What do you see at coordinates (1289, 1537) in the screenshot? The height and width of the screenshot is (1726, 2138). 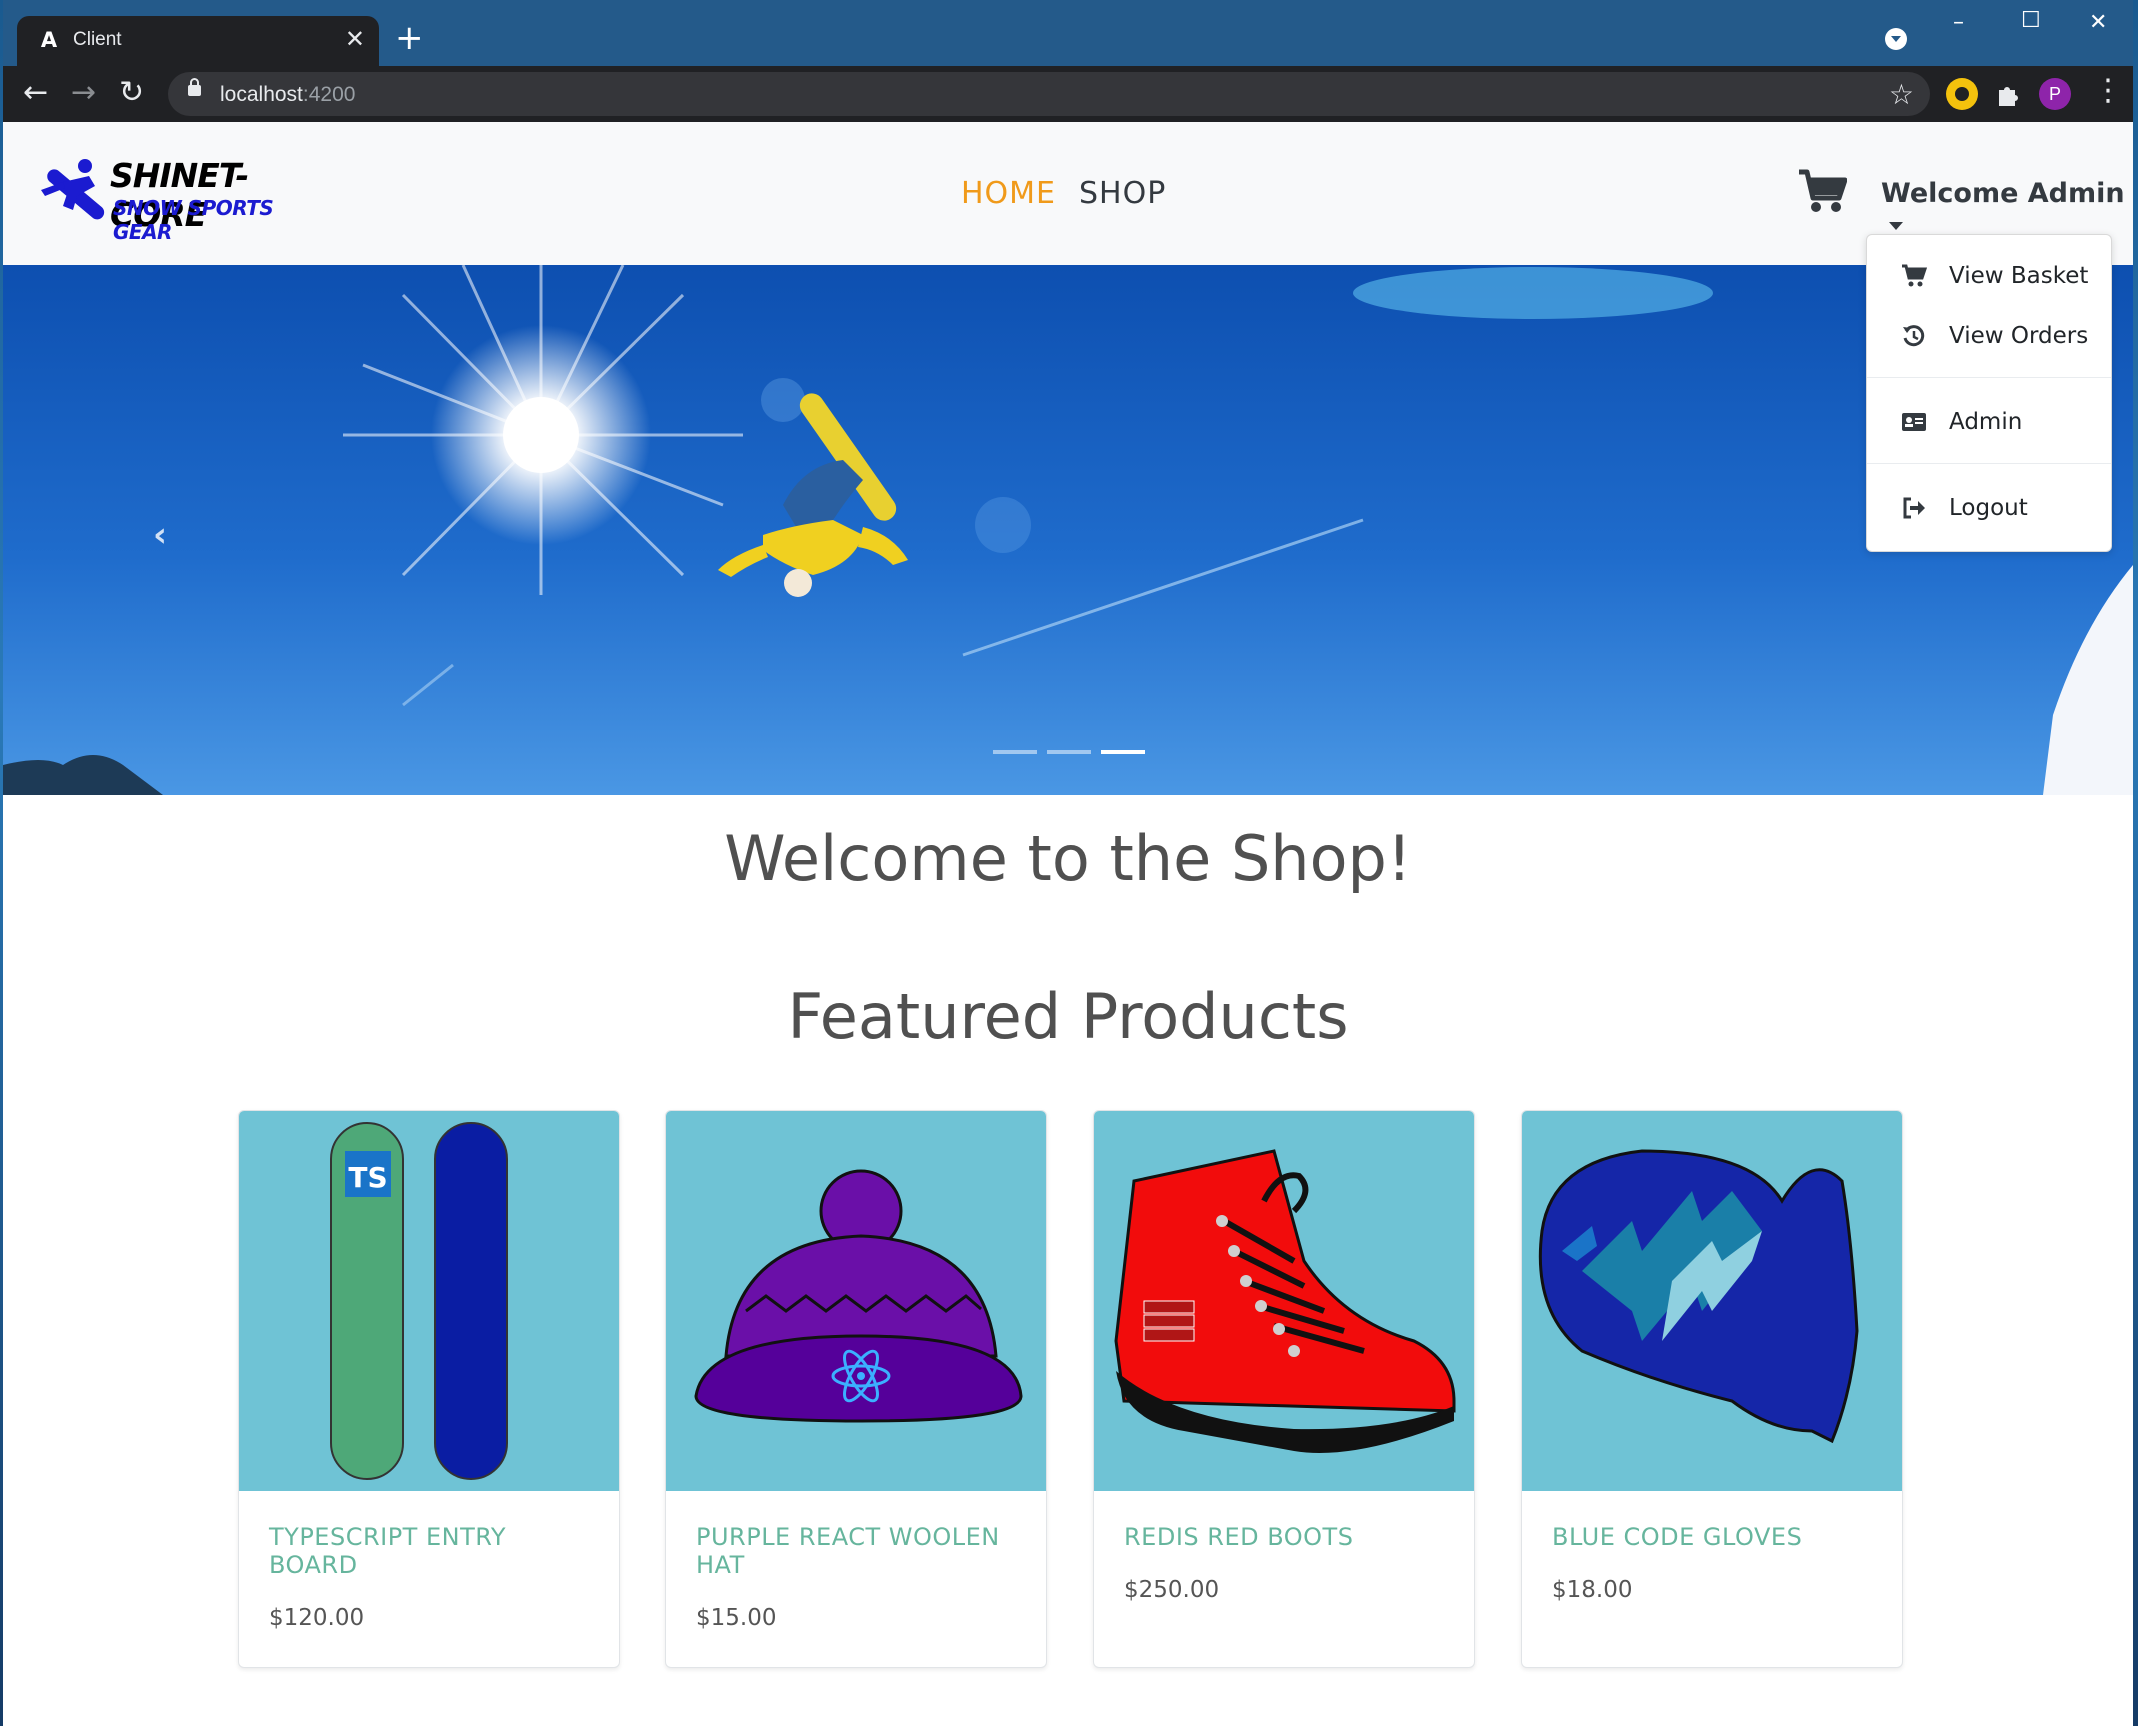 I see `product-name: REDIS RED BOOTS` at bounding box center [1289, 1537].